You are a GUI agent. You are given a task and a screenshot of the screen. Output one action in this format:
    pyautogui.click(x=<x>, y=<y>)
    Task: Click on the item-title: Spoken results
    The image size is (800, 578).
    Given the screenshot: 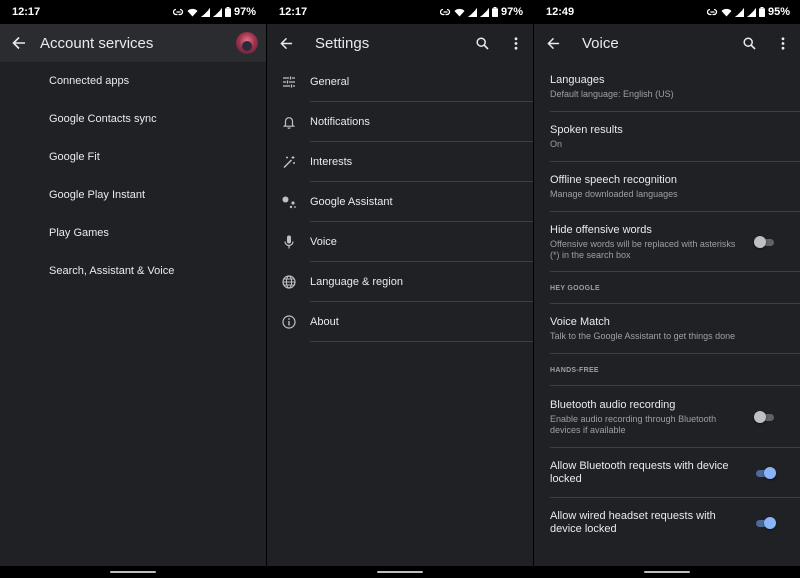 What is the action you would take?
    pyautogui.click(x=586, y=130)
    